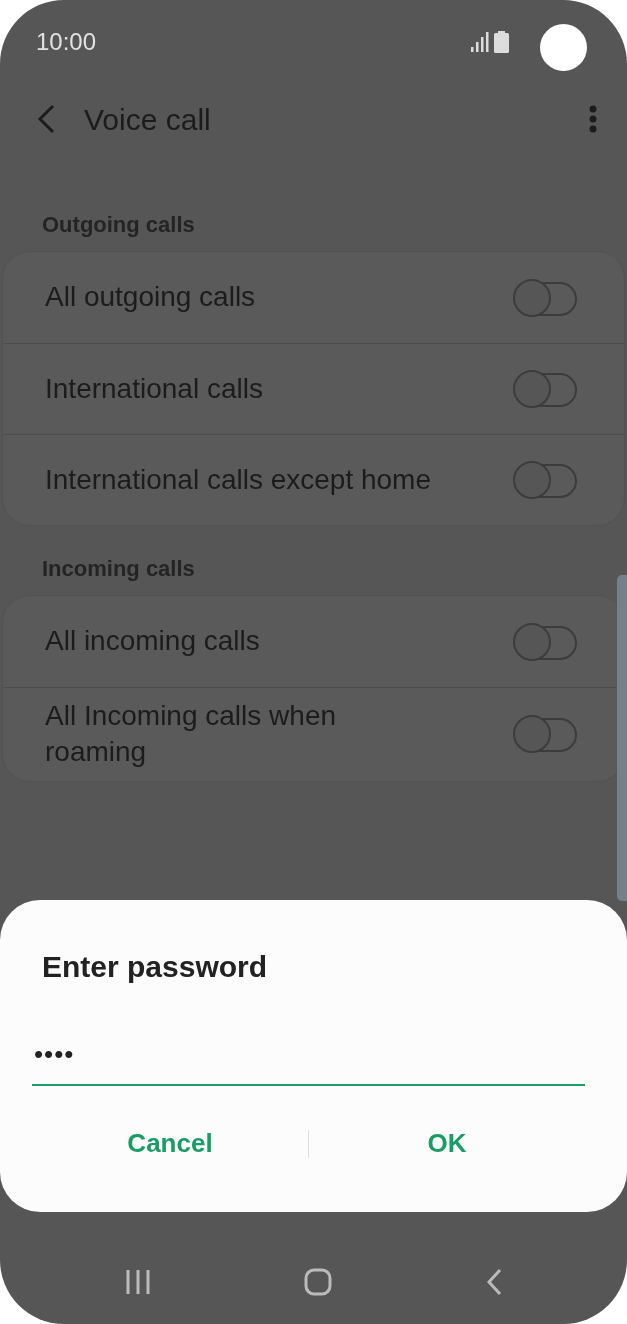 The image size is (627, 1324). Describe the element at coordinates (480, 42) in the screenshot. I see `signal-icon` at that location.